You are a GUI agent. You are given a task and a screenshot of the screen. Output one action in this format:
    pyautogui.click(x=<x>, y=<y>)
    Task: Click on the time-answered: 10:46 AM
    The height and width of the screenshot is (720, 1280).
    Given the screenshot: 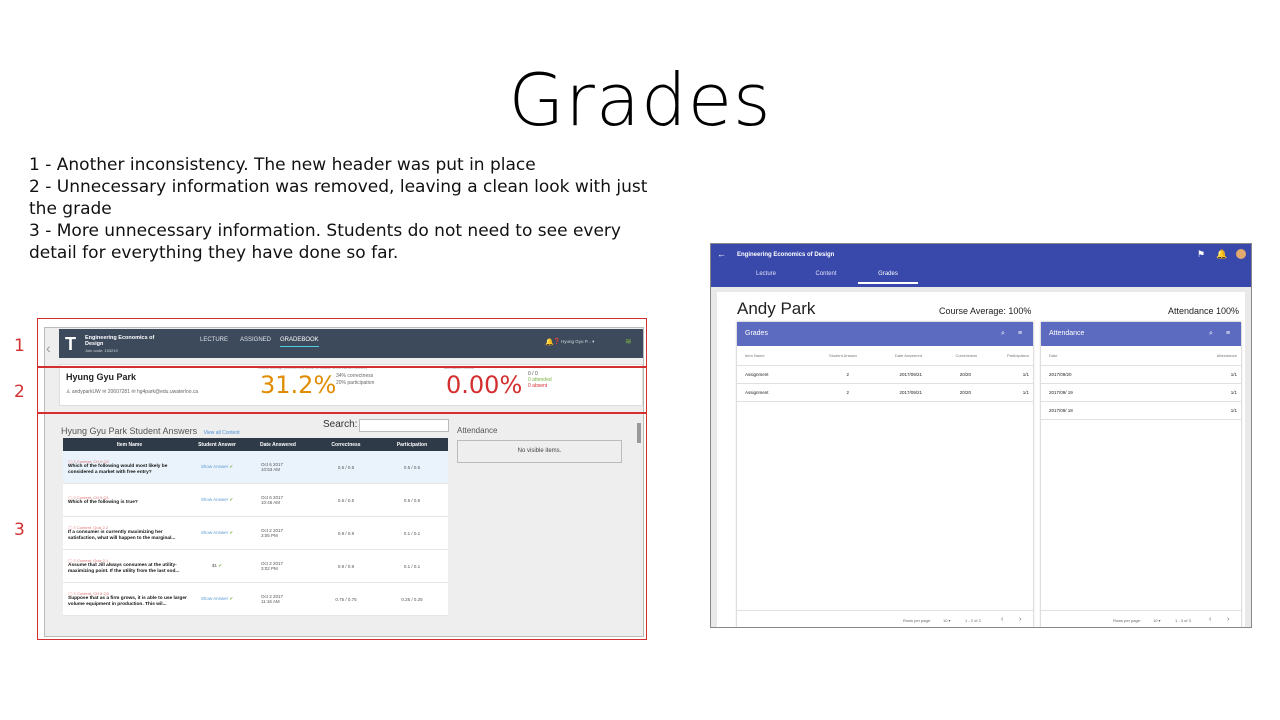 What is the action you would take?
    pyautogui.click(x=271, y=502)
    